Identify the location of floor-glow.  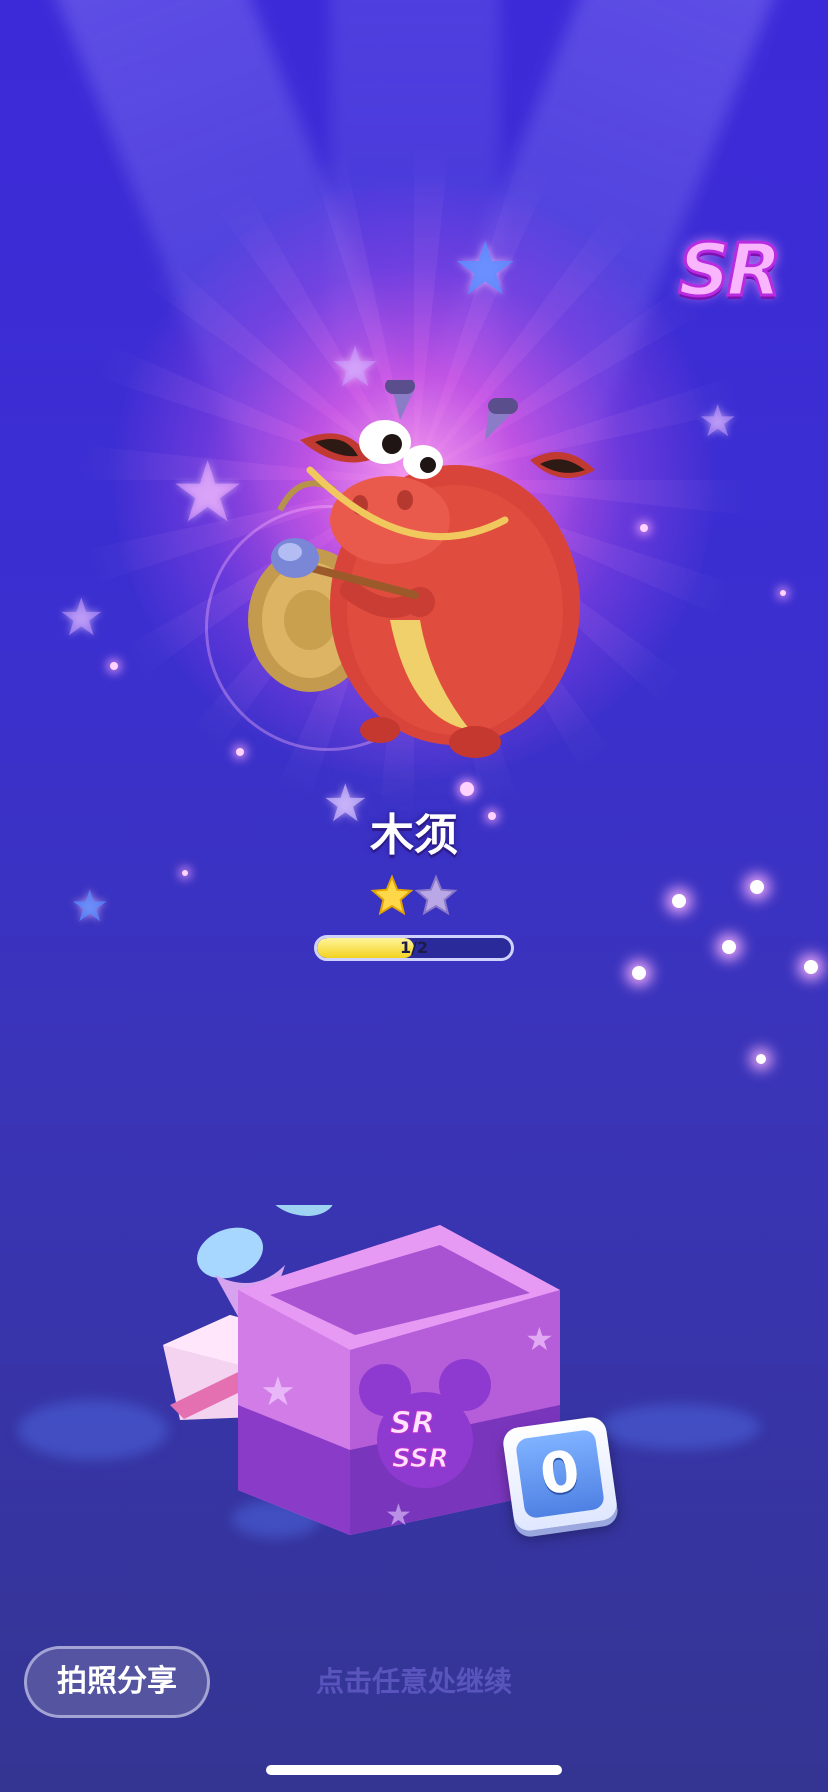
(93, 1430).